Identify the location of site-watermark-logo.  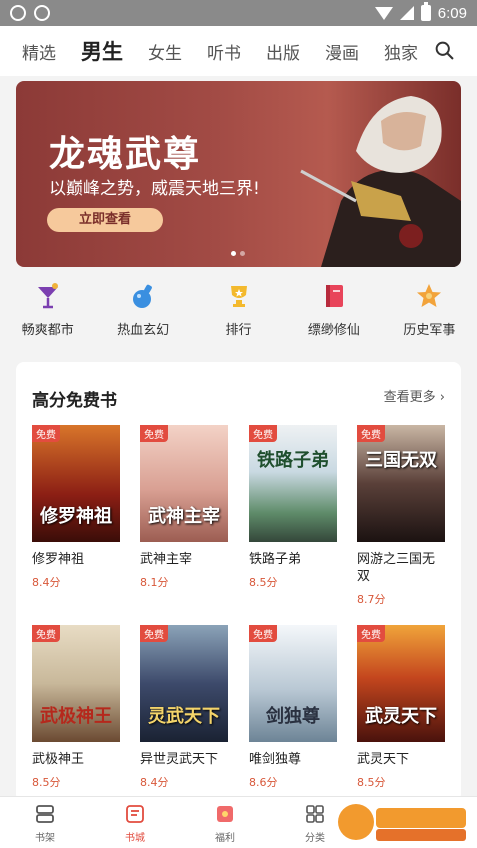
(402, 822).